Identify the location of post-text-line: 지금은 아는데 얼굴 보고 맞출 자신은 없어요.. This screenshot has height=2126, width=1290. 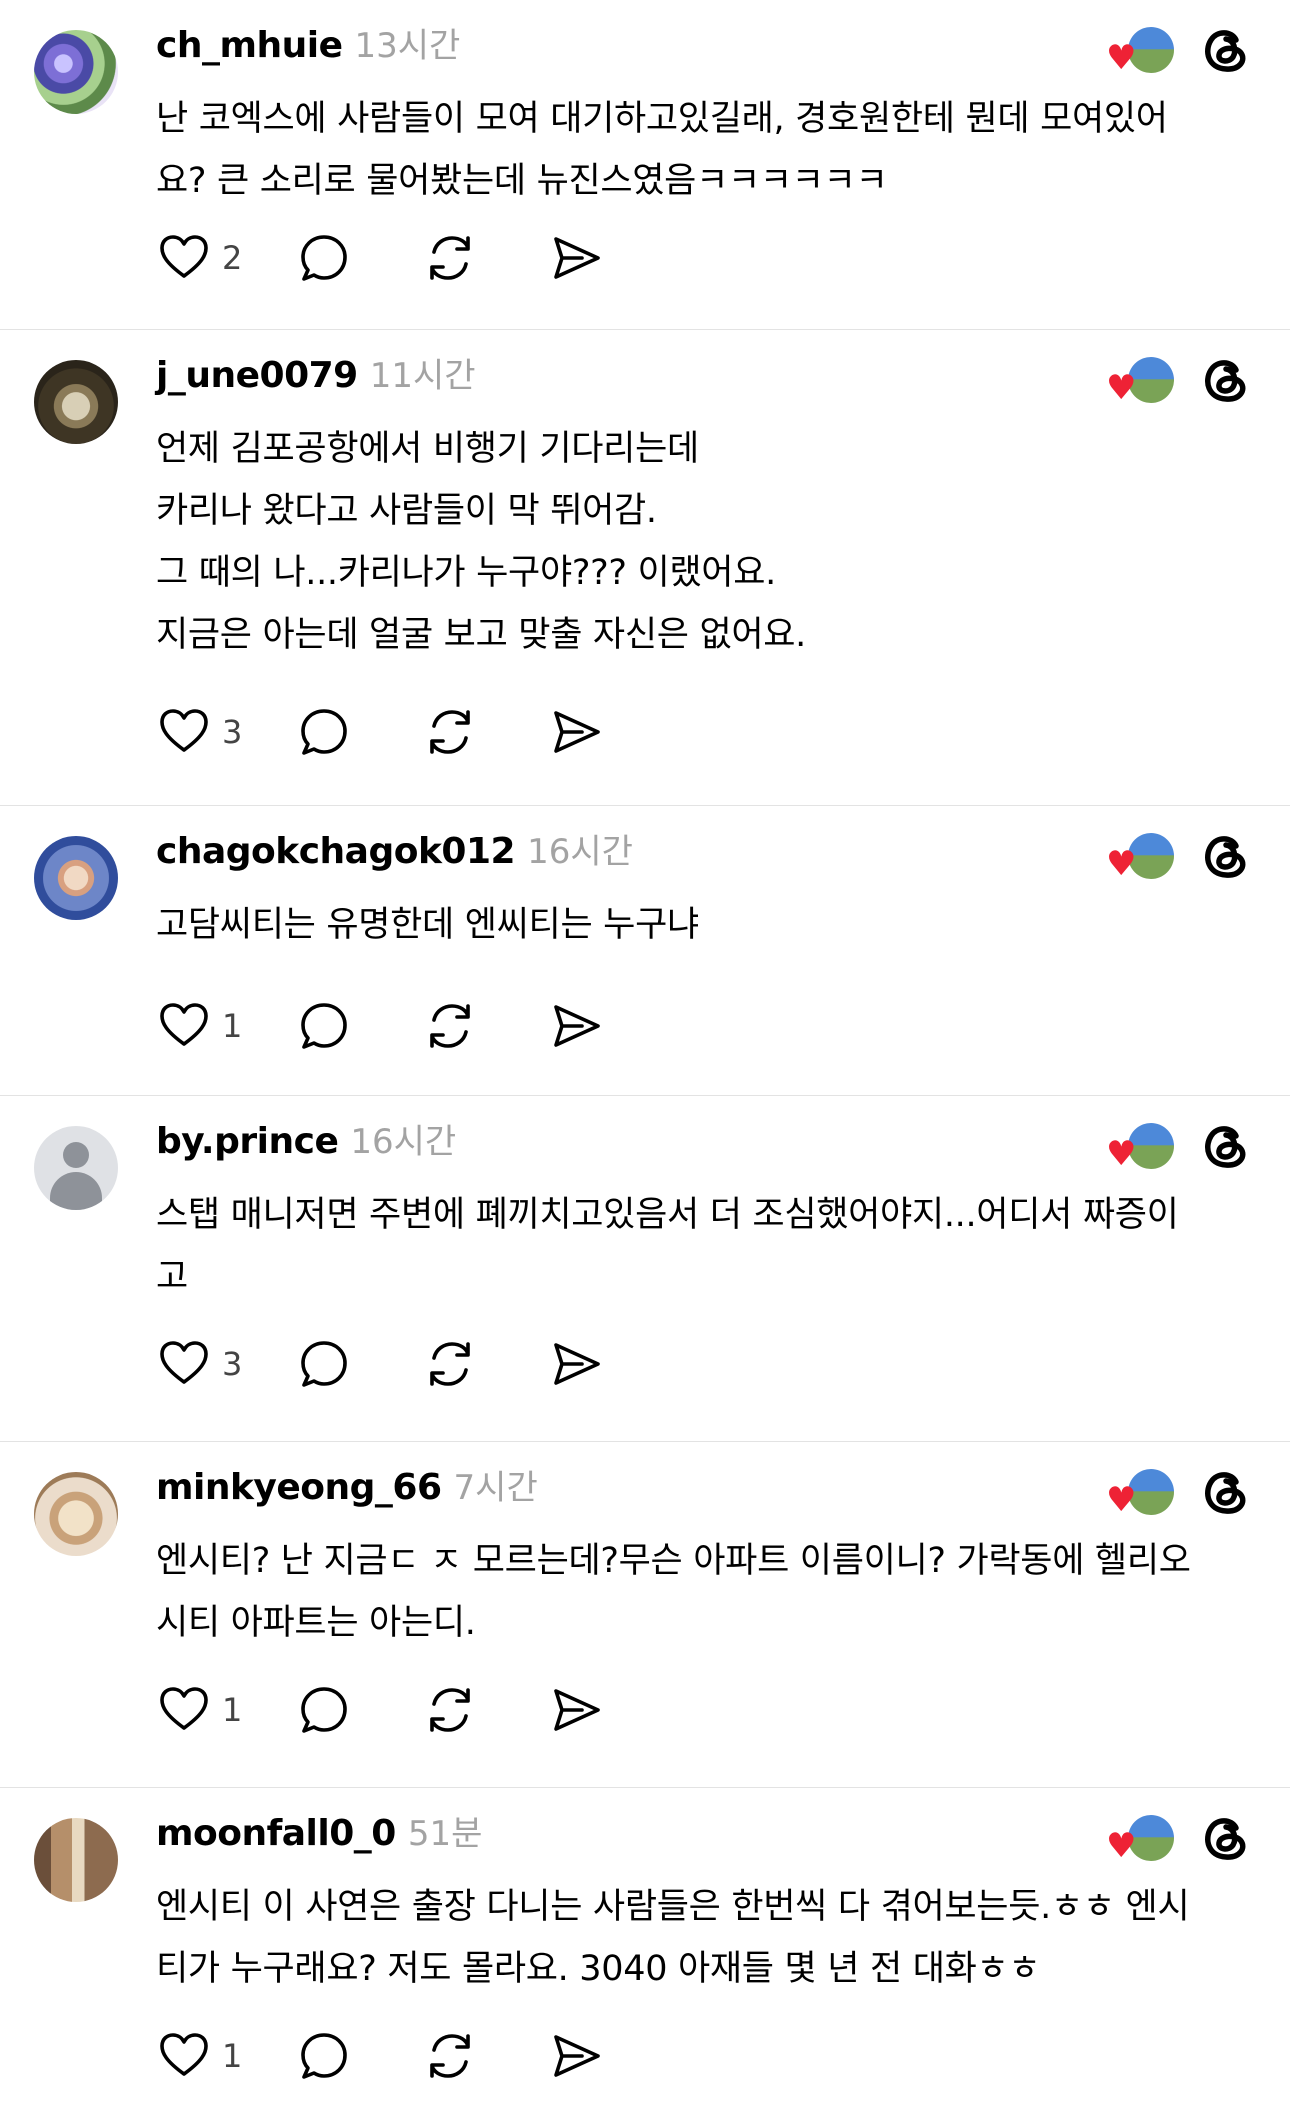
(481, 635).